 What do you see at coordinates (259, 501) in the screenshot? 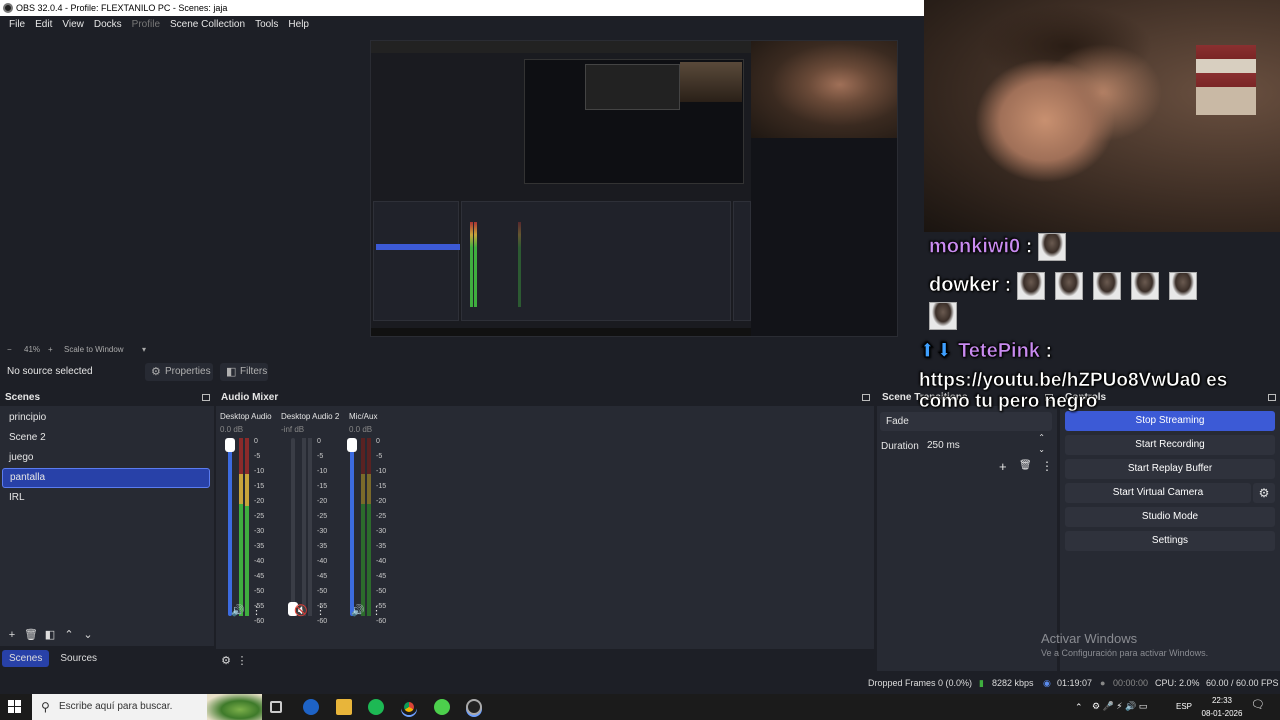
I see `meter-tick-label: -20` at bounding box center [259, 501].